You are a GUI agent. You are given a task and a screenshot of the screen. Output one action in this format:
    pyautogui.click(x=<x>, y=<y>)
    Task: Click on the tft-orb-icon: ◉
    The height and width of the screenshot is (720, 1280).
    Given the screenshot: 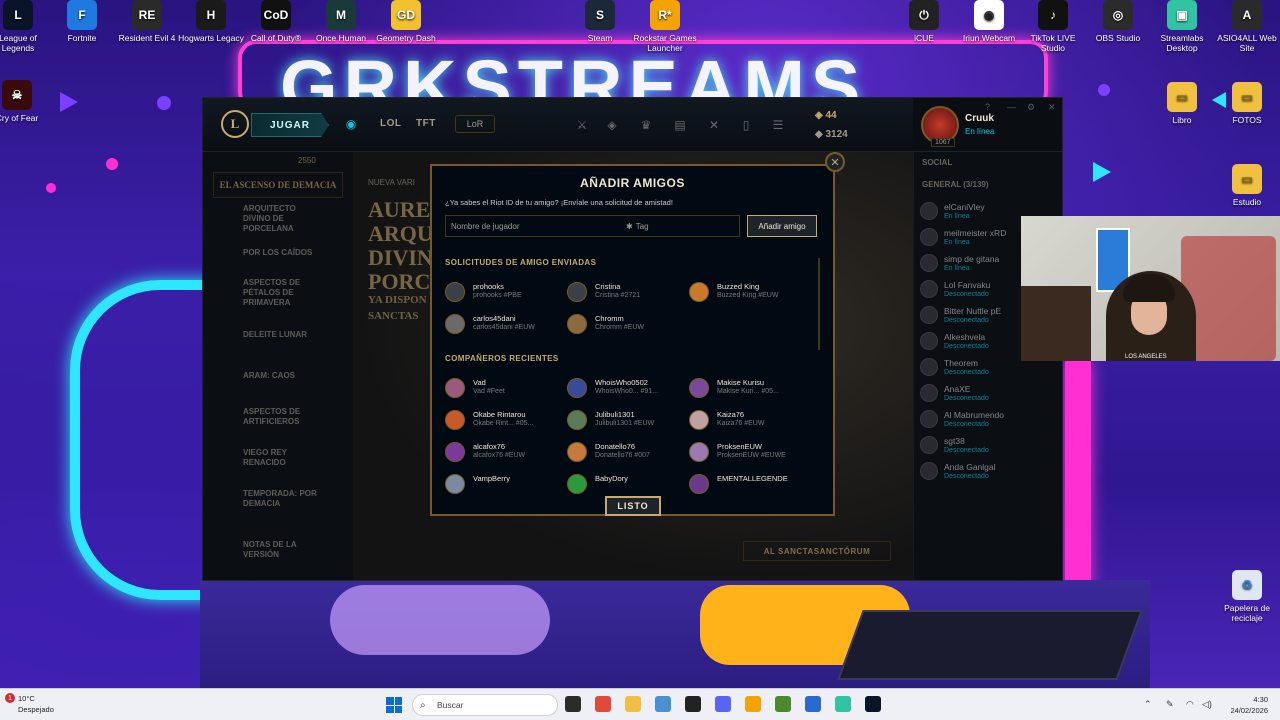 What is the action you would take?
    pyautogui.click(x=351, y=124)
    